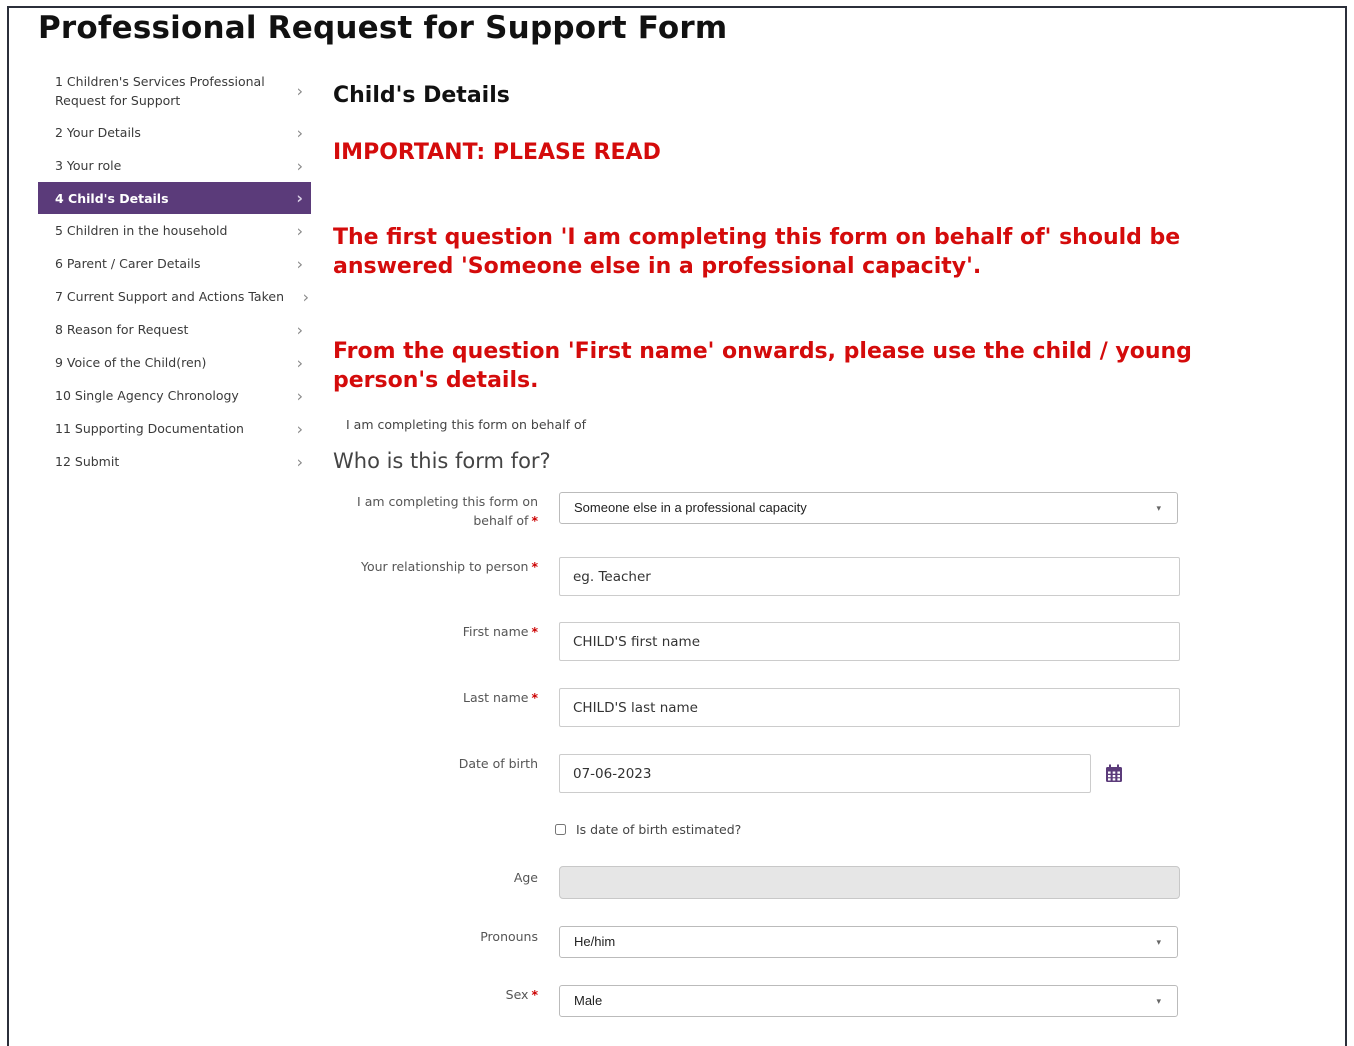 The width and height of the screenshot is (1354, 1046). Describe the element at coordinates (131, 362) in the screenshot. I see `sidebar-item-label: 9 Voice of the Child(ren)` at that location.